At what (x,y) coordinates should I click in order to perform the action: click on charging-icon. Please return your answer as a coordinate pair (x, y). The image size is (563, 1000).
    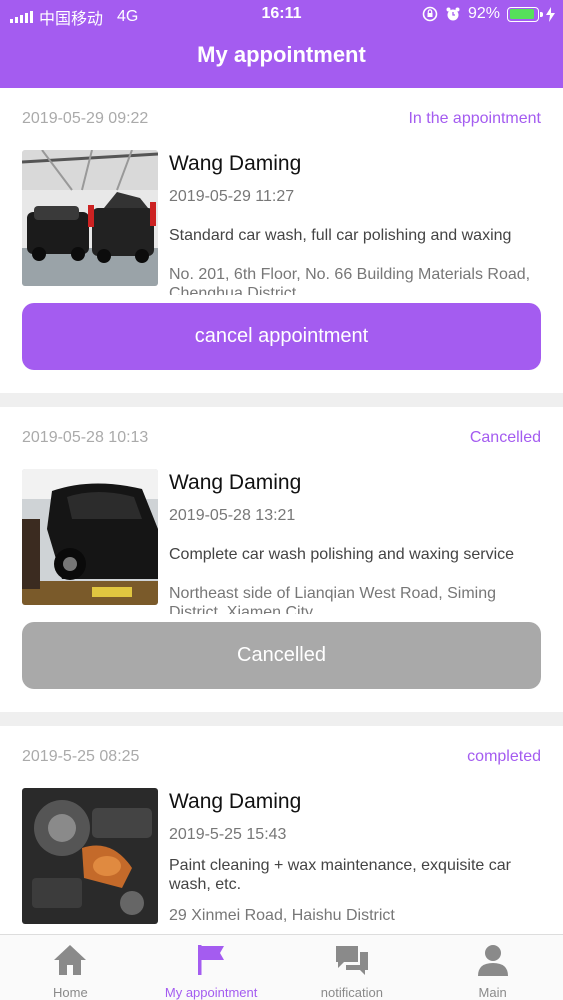
    Looking at the image, I should click on (550, 14).